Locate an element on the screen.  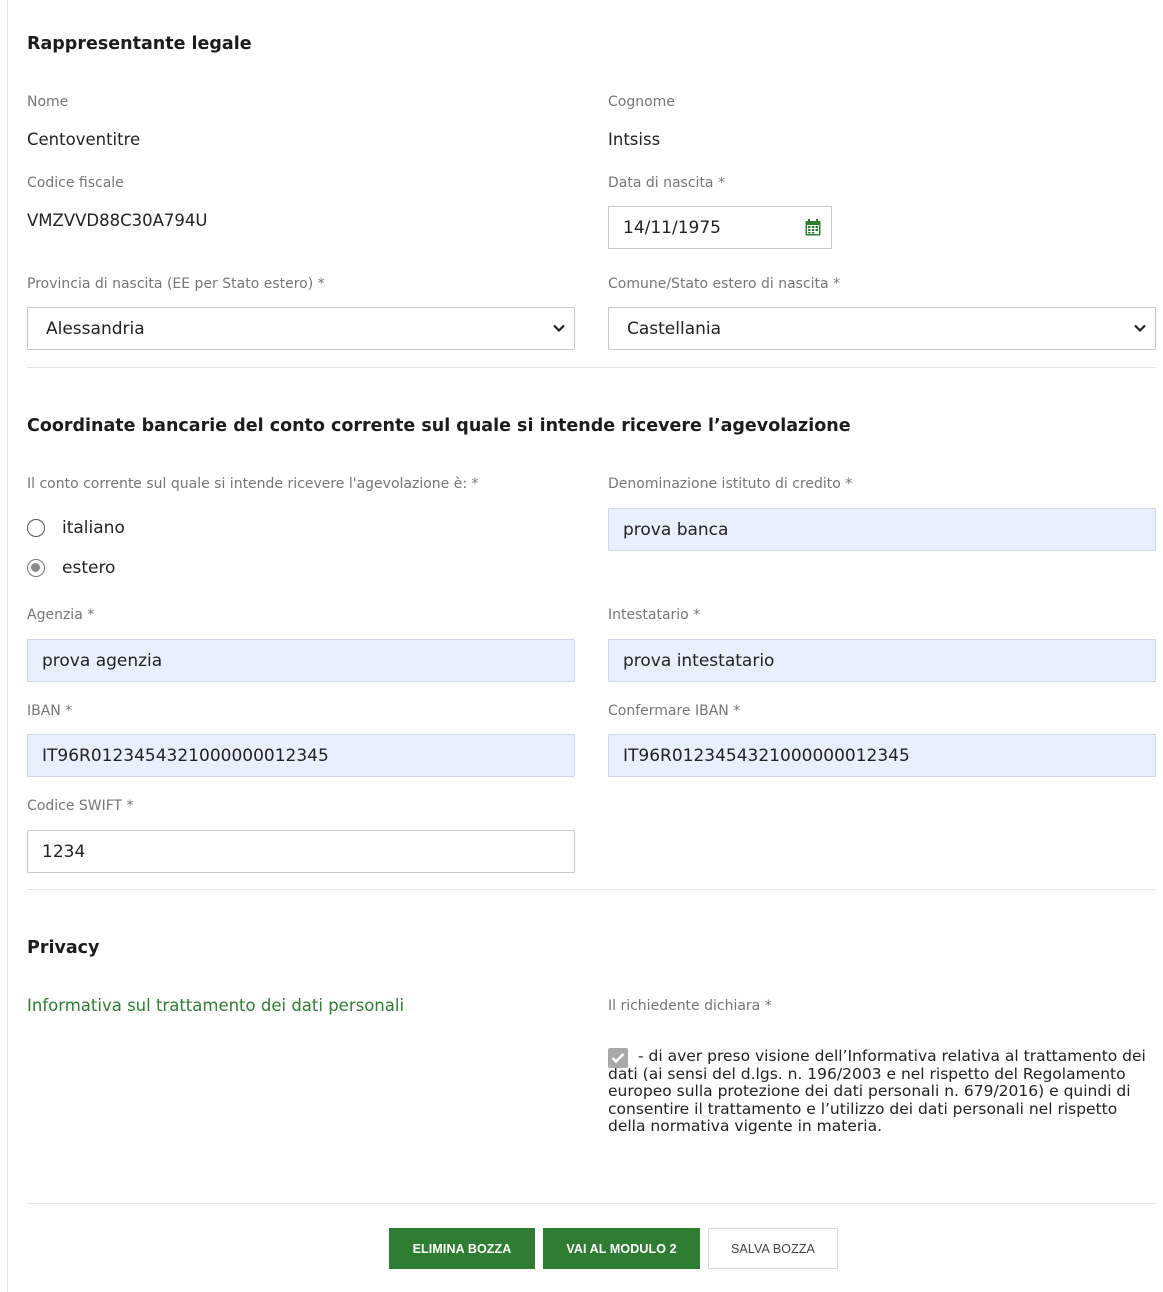
data-nascita-input: 14/11/1975 is located at coordinates (720, 227).